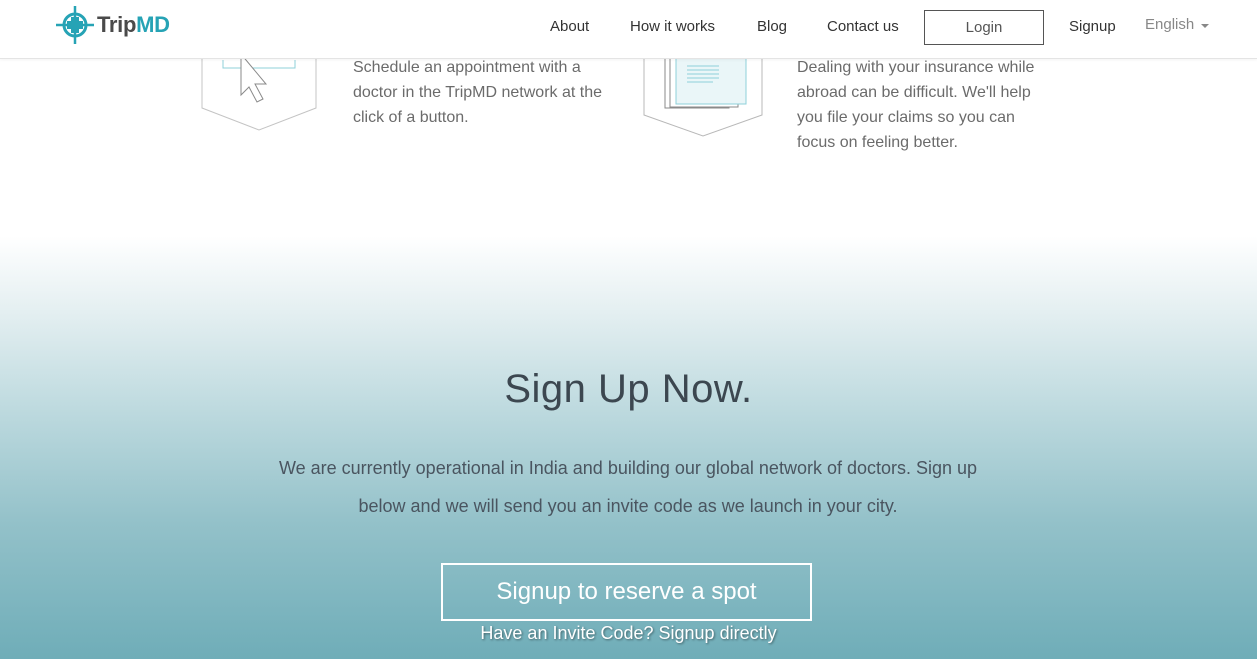 The image size is (1257, 659). I want to click on nav-about: About, so click(569, 26).